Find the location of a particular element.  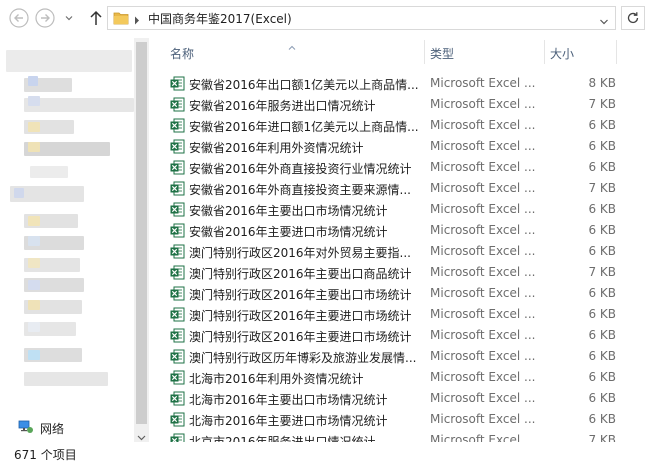

address-bar: 中国商务年鉴2017(Excel) is located at coordinates (361, 18).